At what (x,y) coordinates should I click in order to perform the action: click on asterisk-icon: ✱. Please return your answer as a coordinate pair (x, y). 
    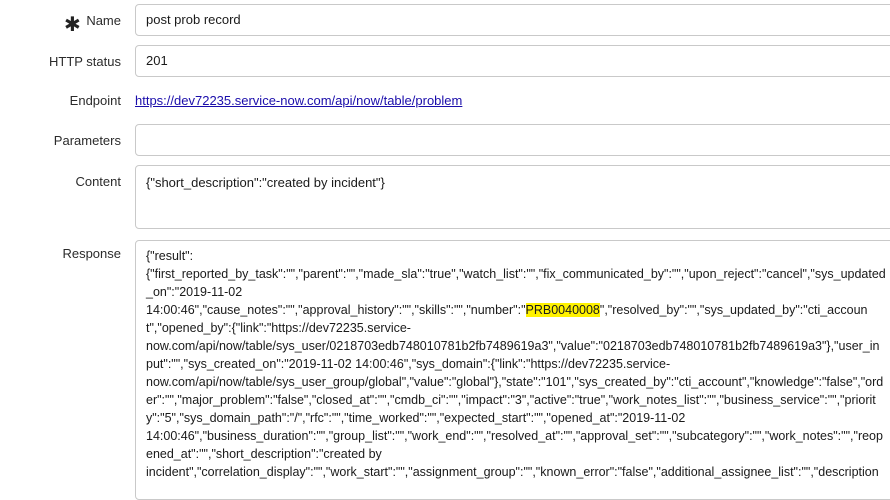
    Looking at the image, I should click on (72, 24).